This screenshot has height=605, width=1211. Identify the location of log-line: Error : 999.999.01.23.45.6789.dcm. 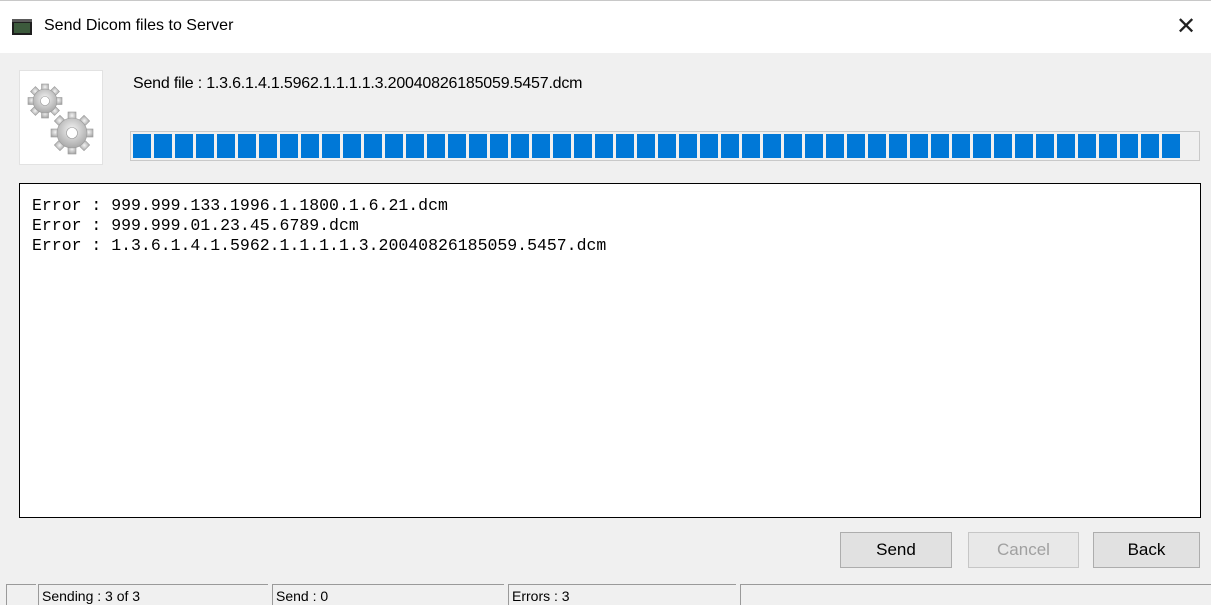
(195, 225).